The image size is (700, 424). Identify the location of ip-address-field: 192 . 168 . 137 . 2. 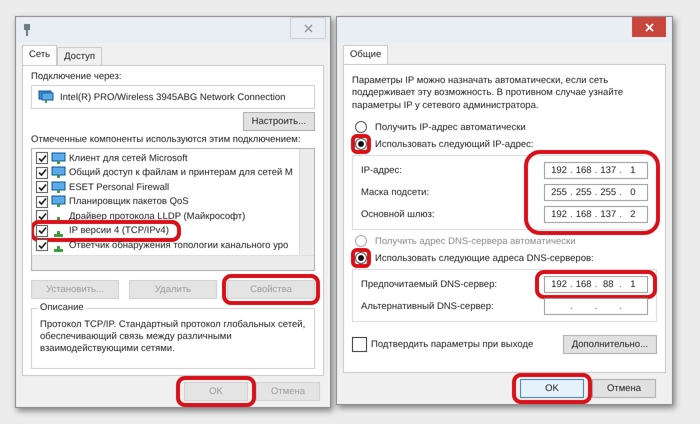
(596, 215).